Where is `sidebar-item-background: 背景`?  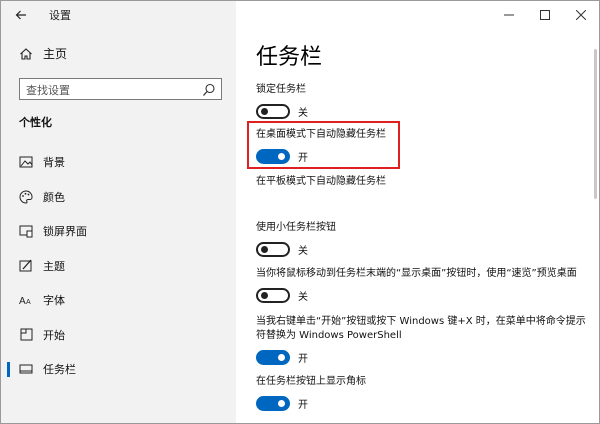 sidebar-item-background: 背景 is located at coordinates (118, 162).